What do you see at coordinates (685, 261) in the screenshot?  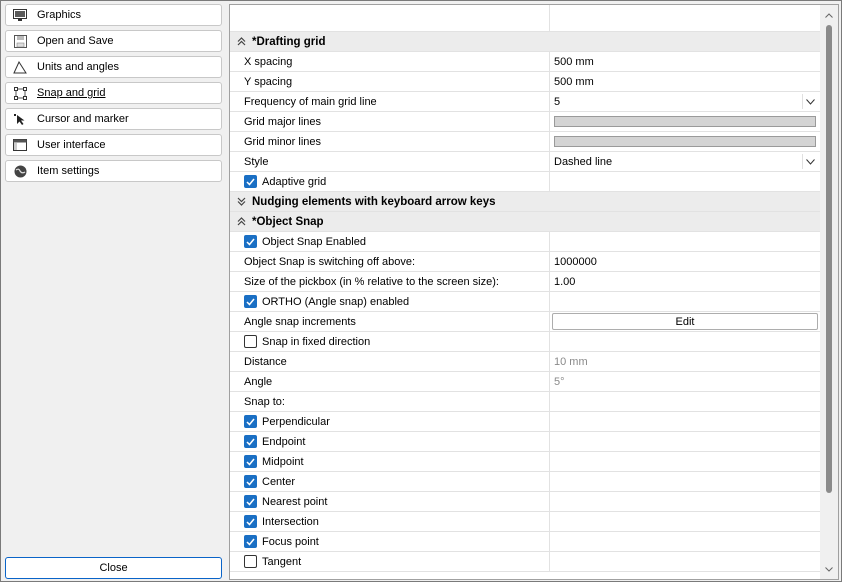 I see `switch-off-field: 1000000` at bounding box center [685, 261].